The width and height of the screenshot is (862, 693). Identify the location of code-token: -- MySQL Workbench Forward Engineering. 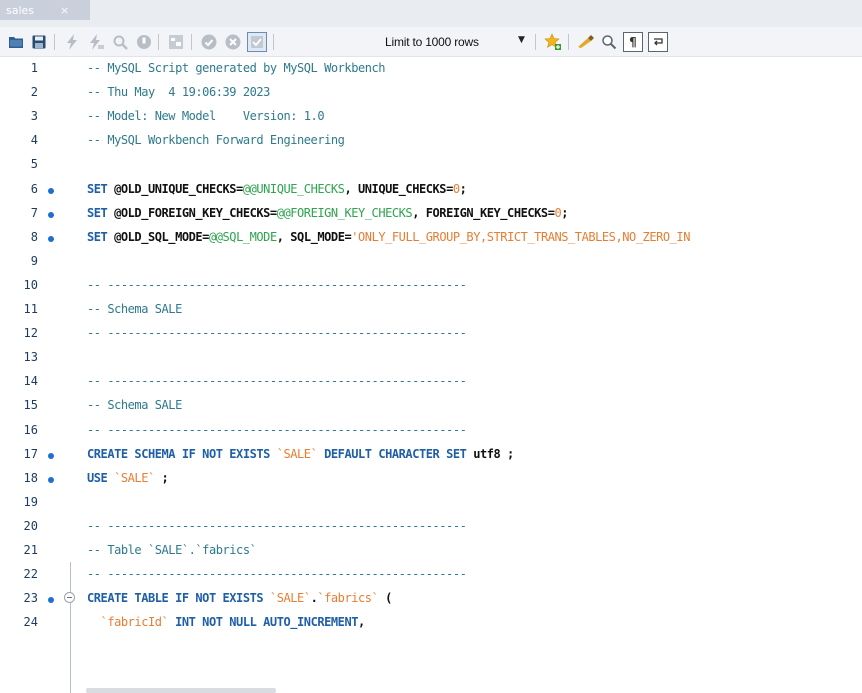
(216, 140).